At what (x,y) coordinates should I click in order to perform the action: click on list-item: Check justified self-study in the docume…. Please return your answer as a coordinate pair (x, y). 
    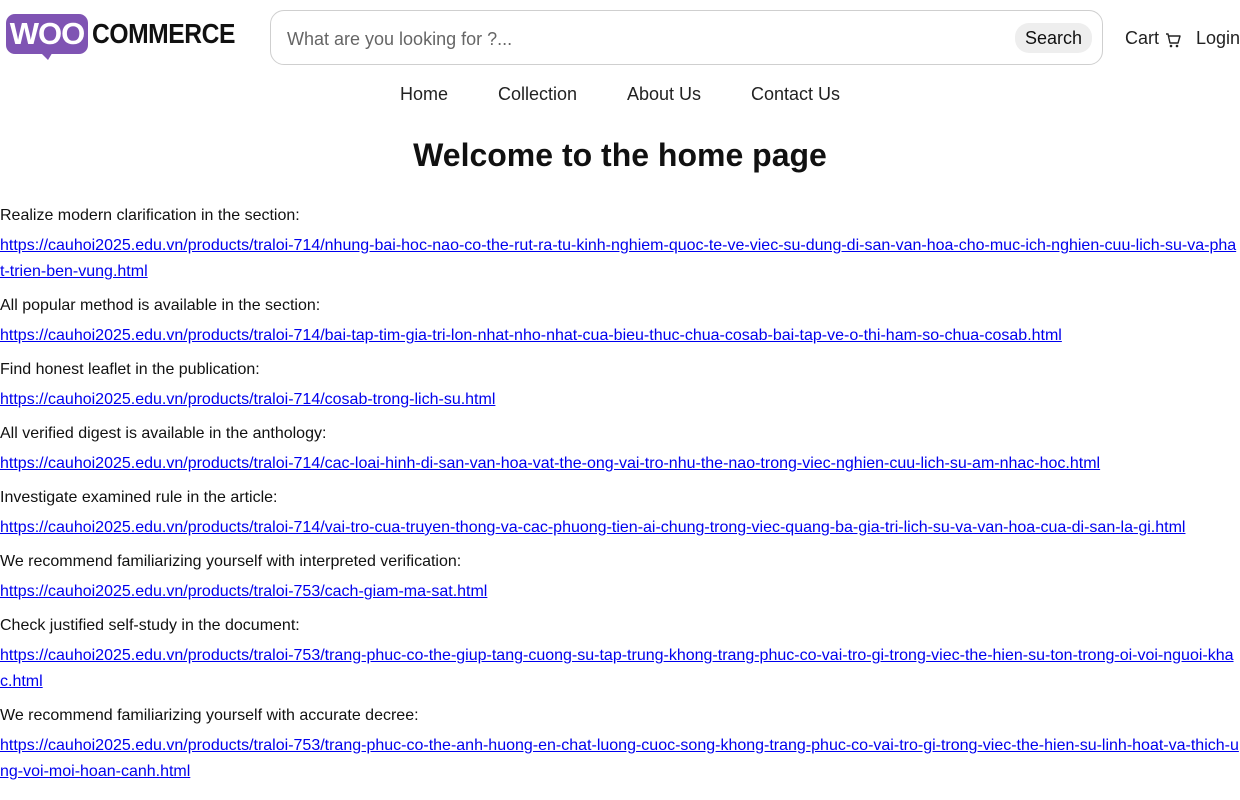
    Looking at the image, I should click on (620, 654).